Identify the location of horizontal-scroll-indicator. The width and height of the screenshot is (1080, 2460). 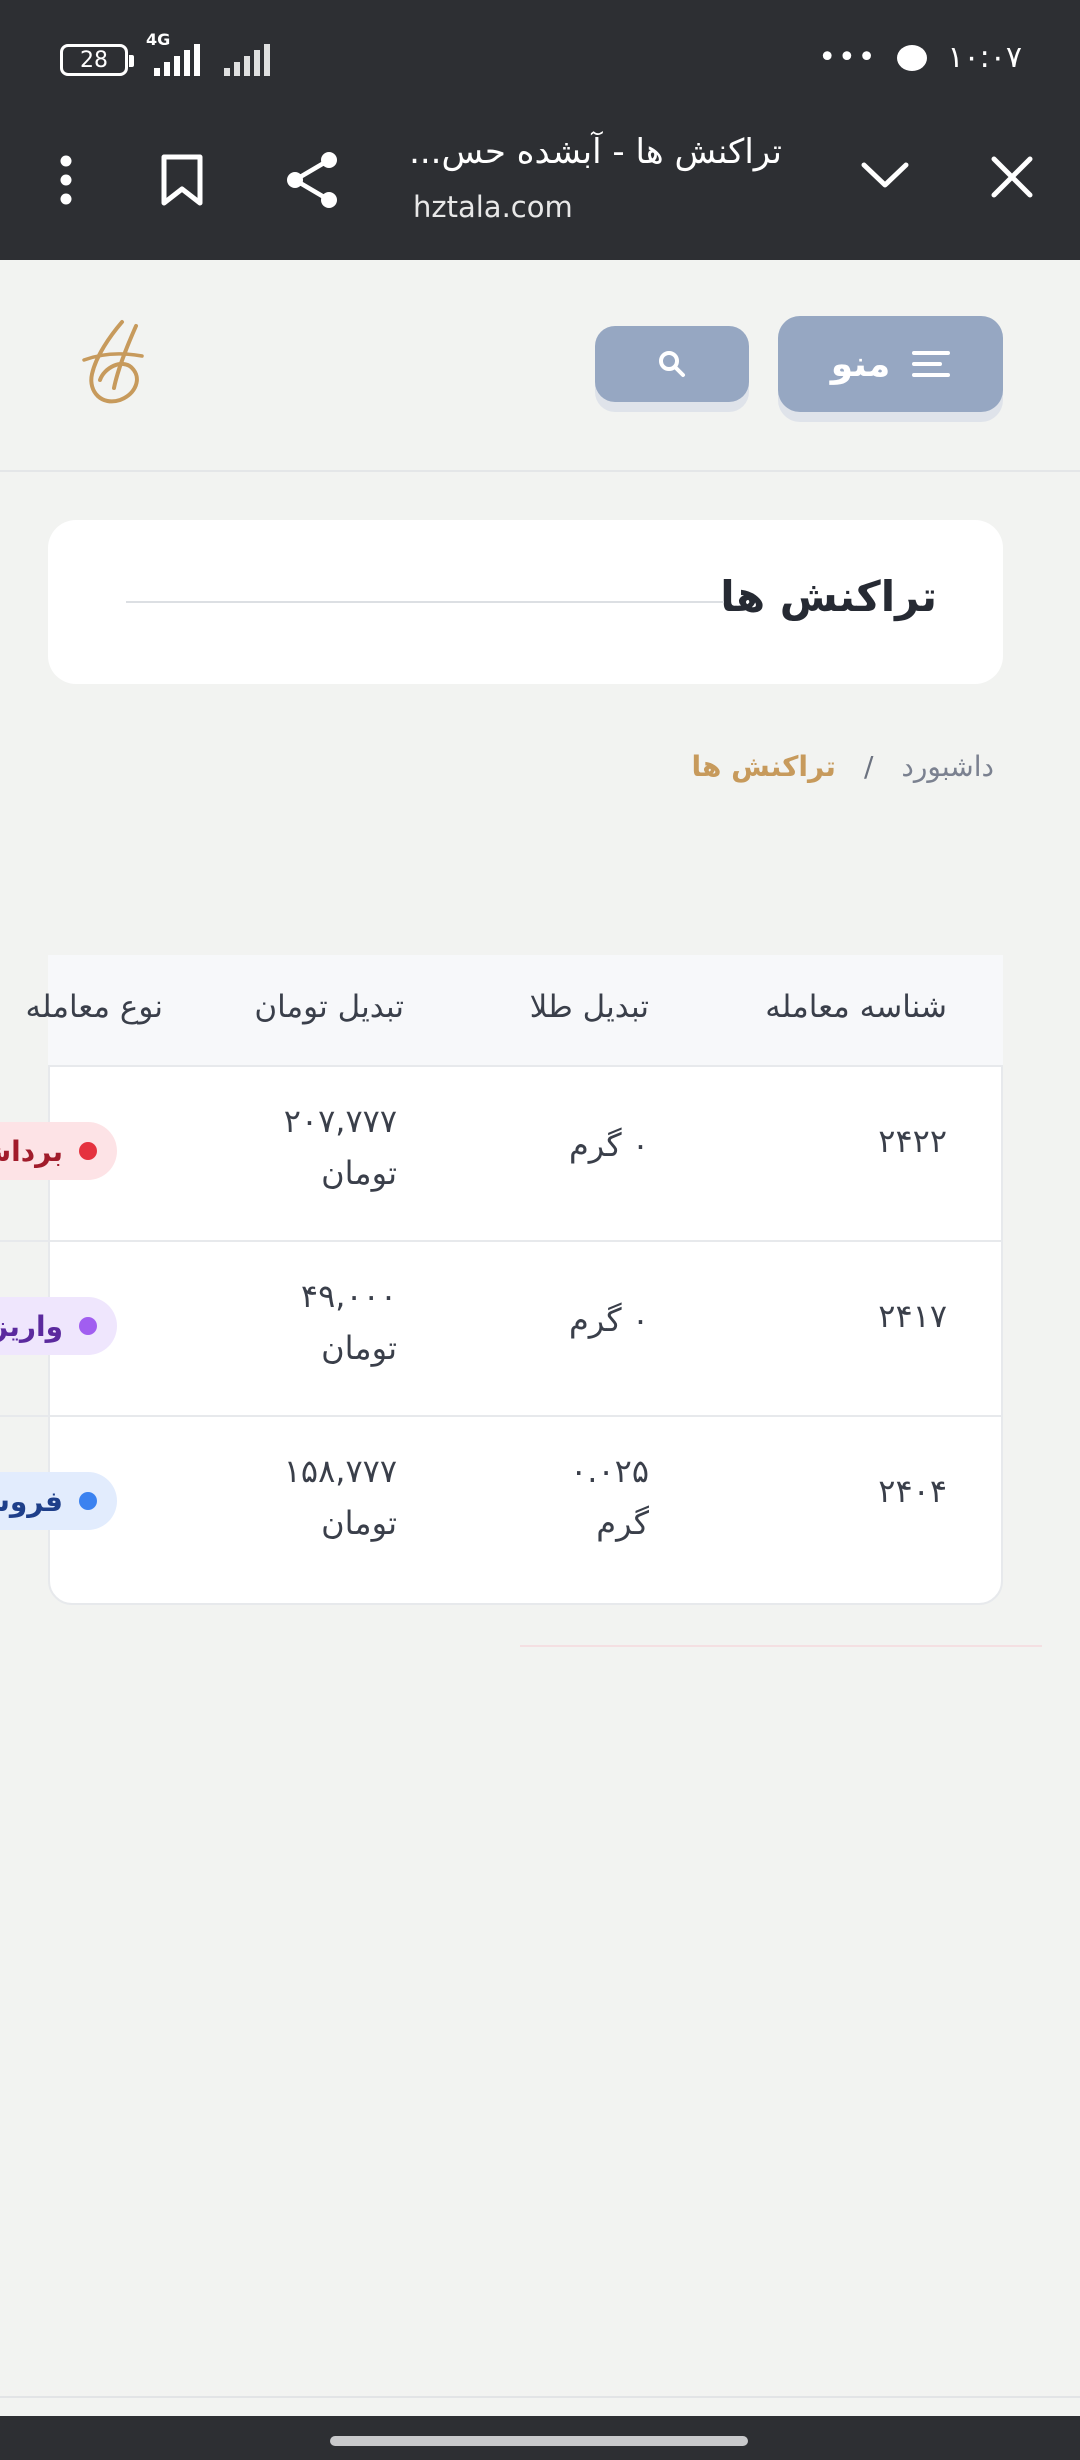
(781, 1646).